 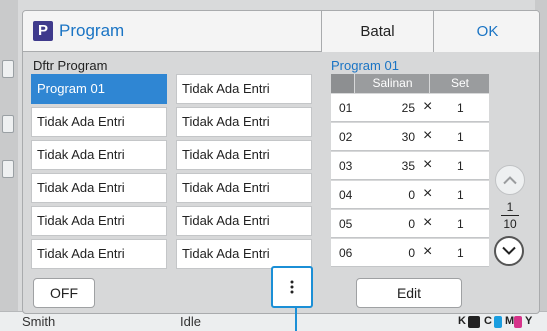 I want to click on table-header: Salinan Set, so click(x=410, y=83).